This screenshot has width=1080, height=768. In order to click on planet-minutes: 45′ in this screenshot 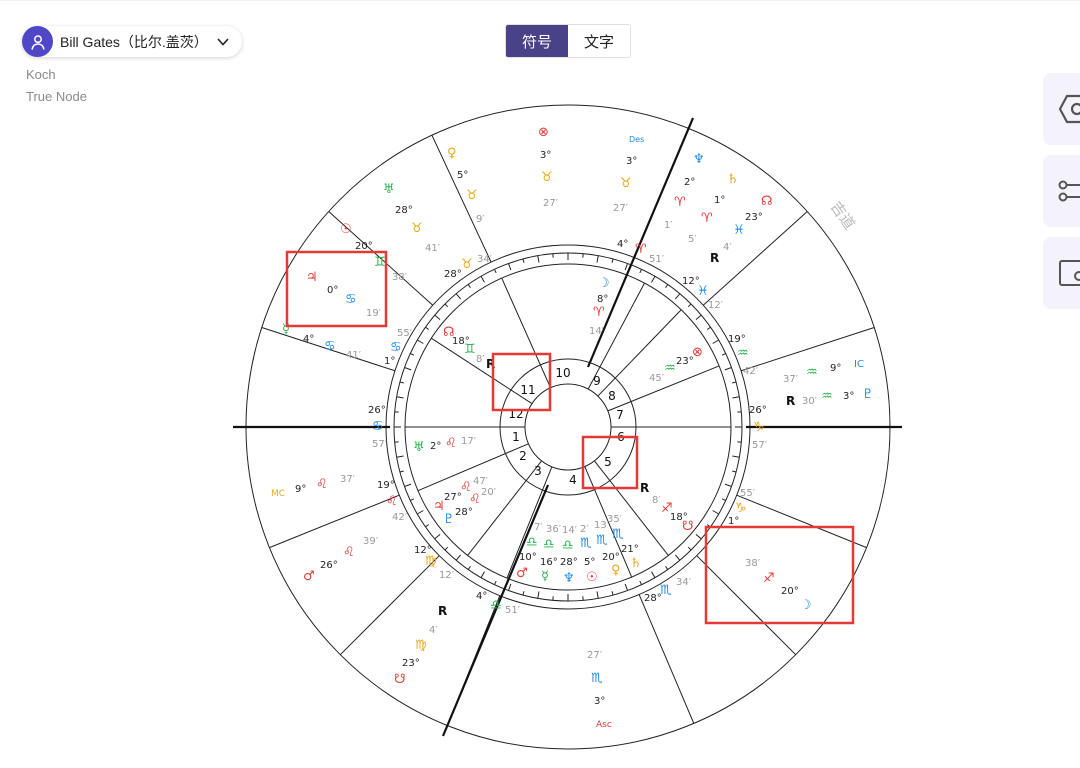, I will do `click(657, 378)`.